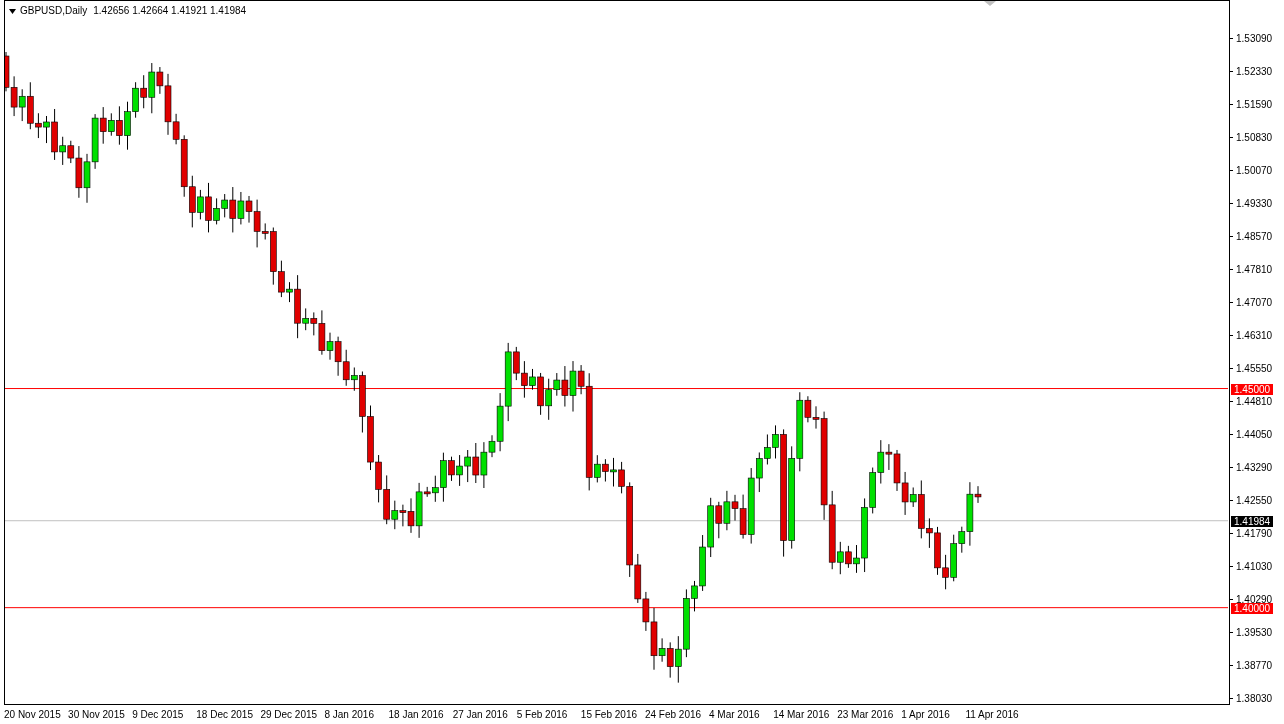 The image size is (1284, 724). Describe the element at coordinates (170, 11) in the screenshot. I see `ohlc-values: 1.42656 1.42664 1.41921 1.41984` at that location.